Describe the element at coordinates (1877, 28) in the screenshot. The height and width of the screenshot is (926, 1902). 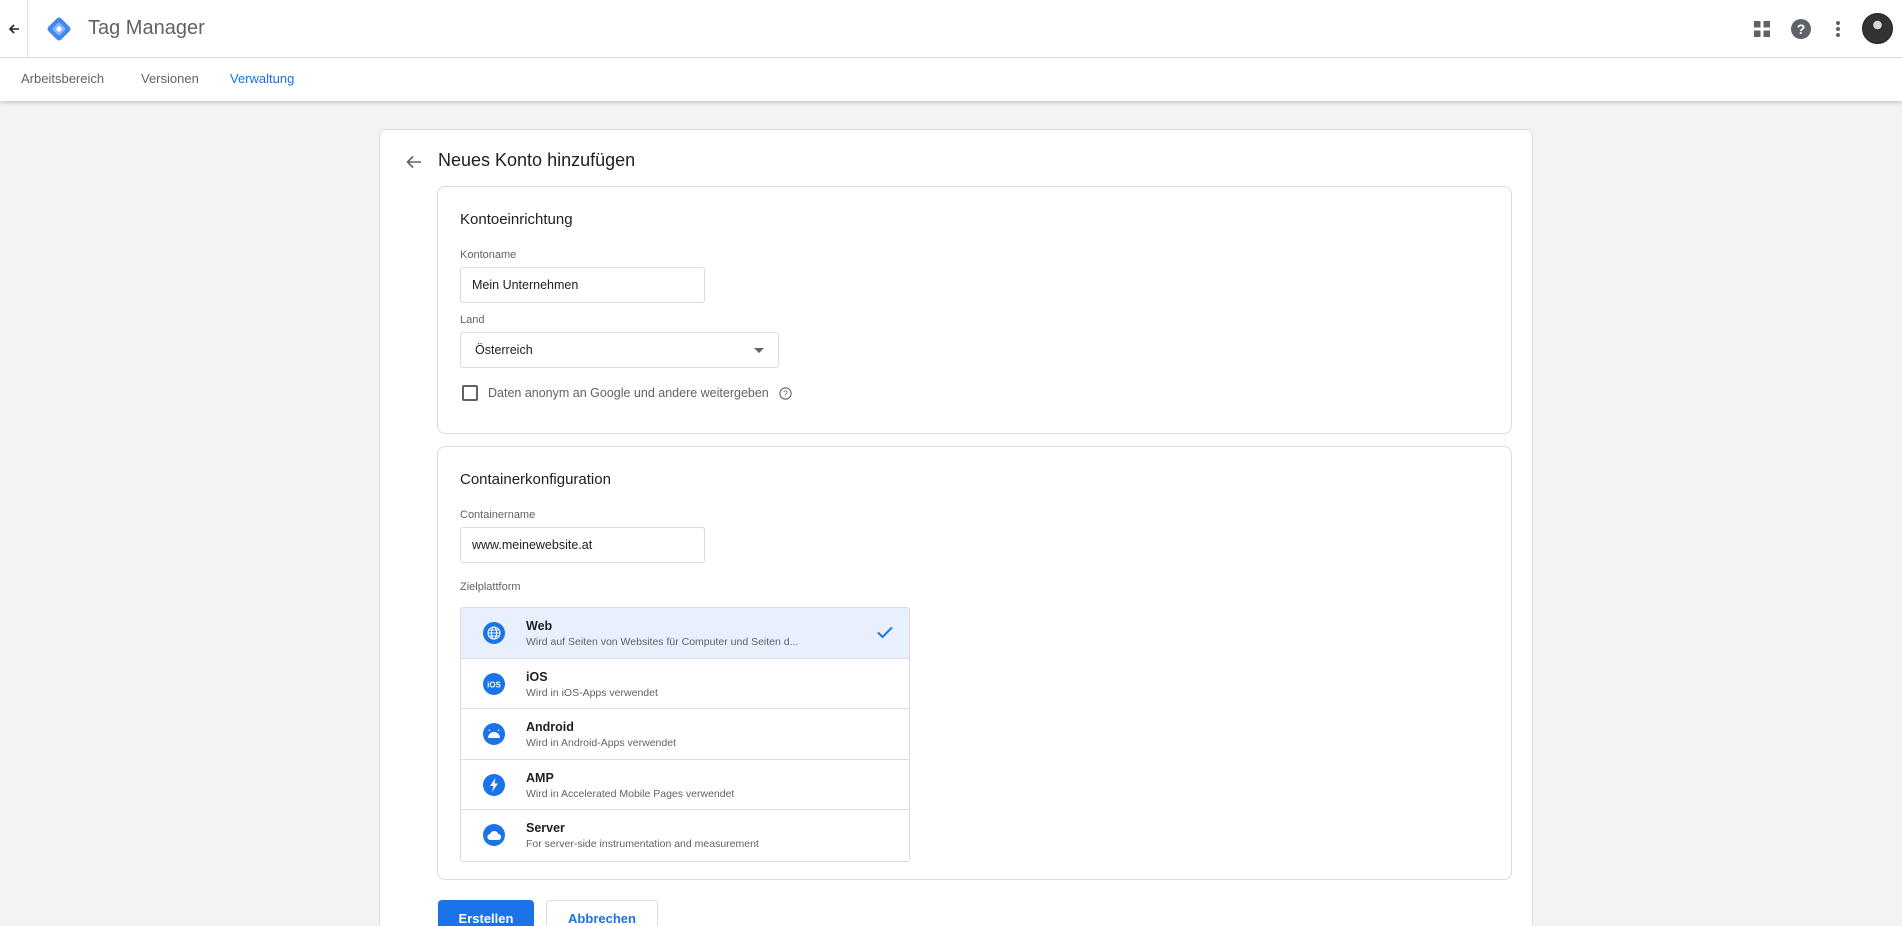
I see `avatar` at that location.